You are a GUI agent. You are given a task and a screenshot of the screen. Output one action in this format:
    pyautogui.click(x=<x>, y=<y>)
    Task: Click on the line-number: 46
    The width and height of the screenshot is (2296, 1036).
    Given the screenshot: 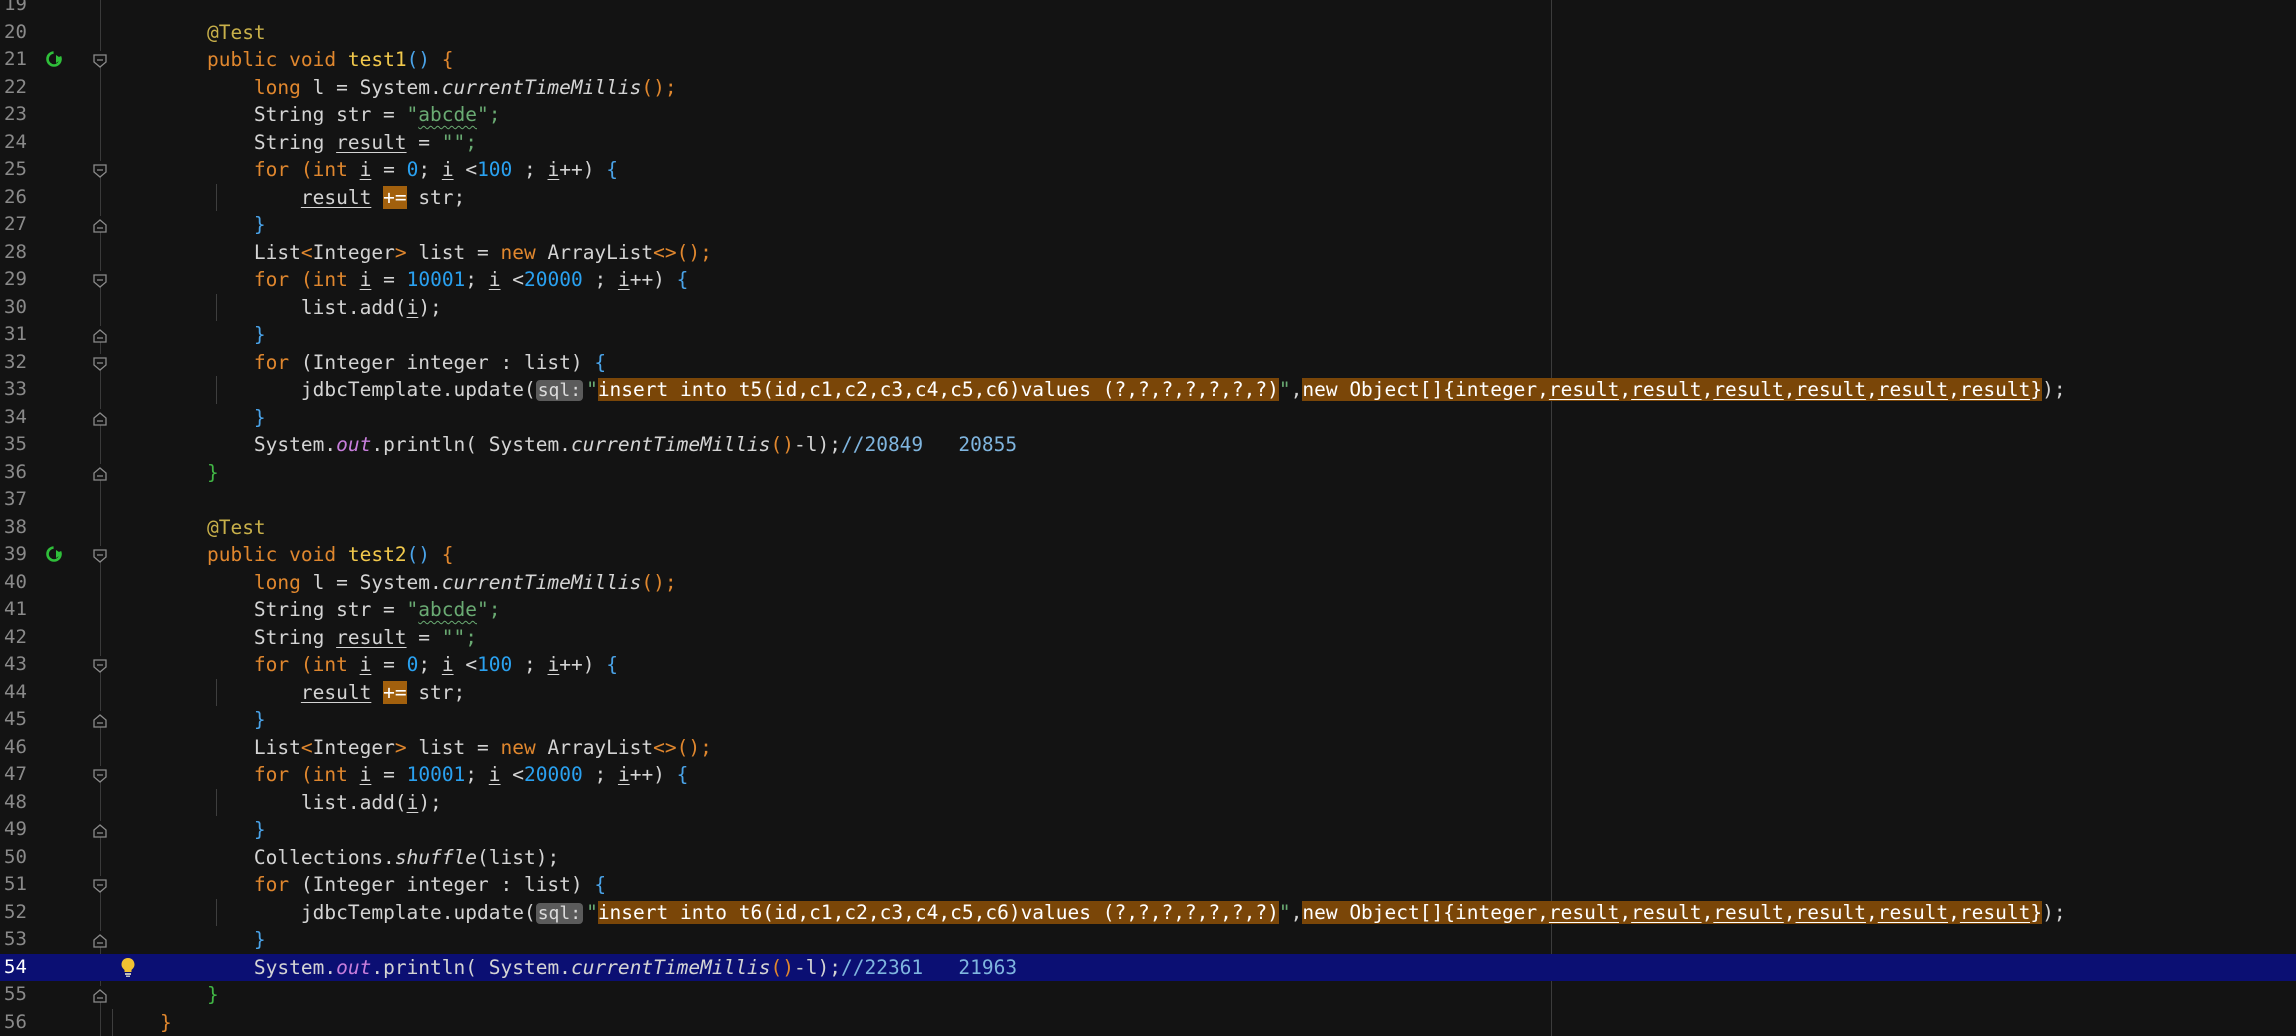 What is the action you would take?
    pyautogui.click(x=16, y=748)
    